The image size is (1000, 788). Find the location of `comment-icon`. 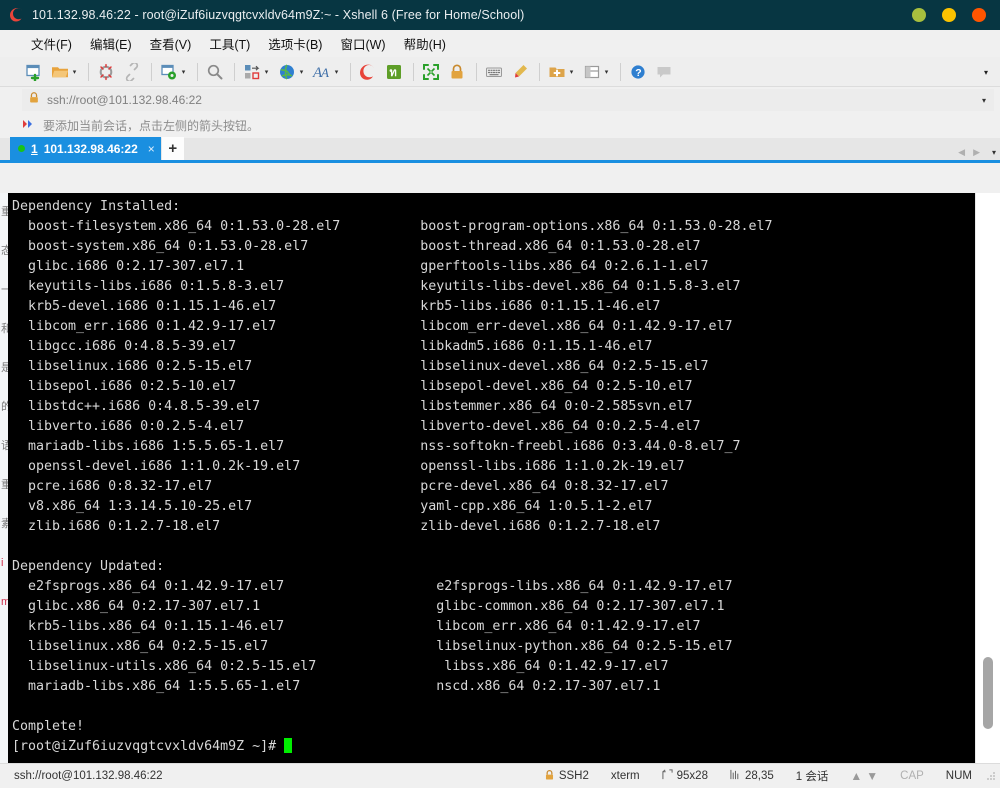

comment-icon is located at coordinates (664, 72).